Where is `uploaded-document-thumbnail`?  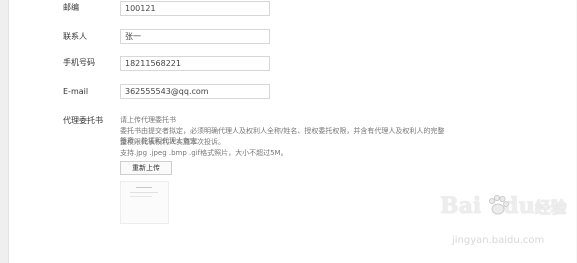 uploaded-document-thumbnail is located at coordinates (144, 202).